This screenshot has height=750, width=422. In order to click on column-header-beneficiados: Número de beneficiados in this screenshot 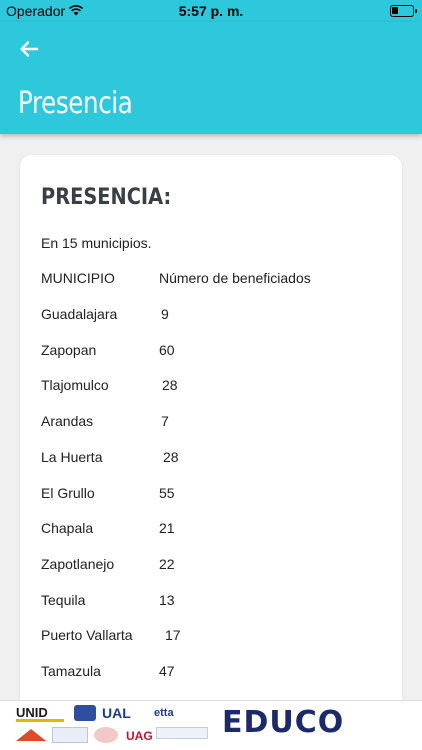, I will do `click(235, 278)`.